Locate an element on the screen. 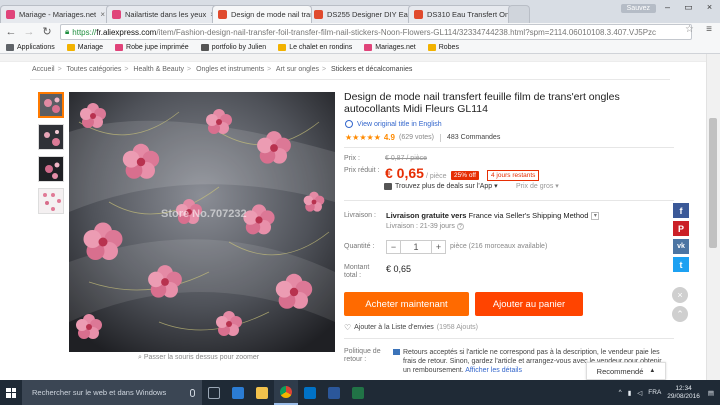 This screenshot has width=720, height=405. add-to-cart-button: Ajouter au panier is located at coordinates (529, 304).